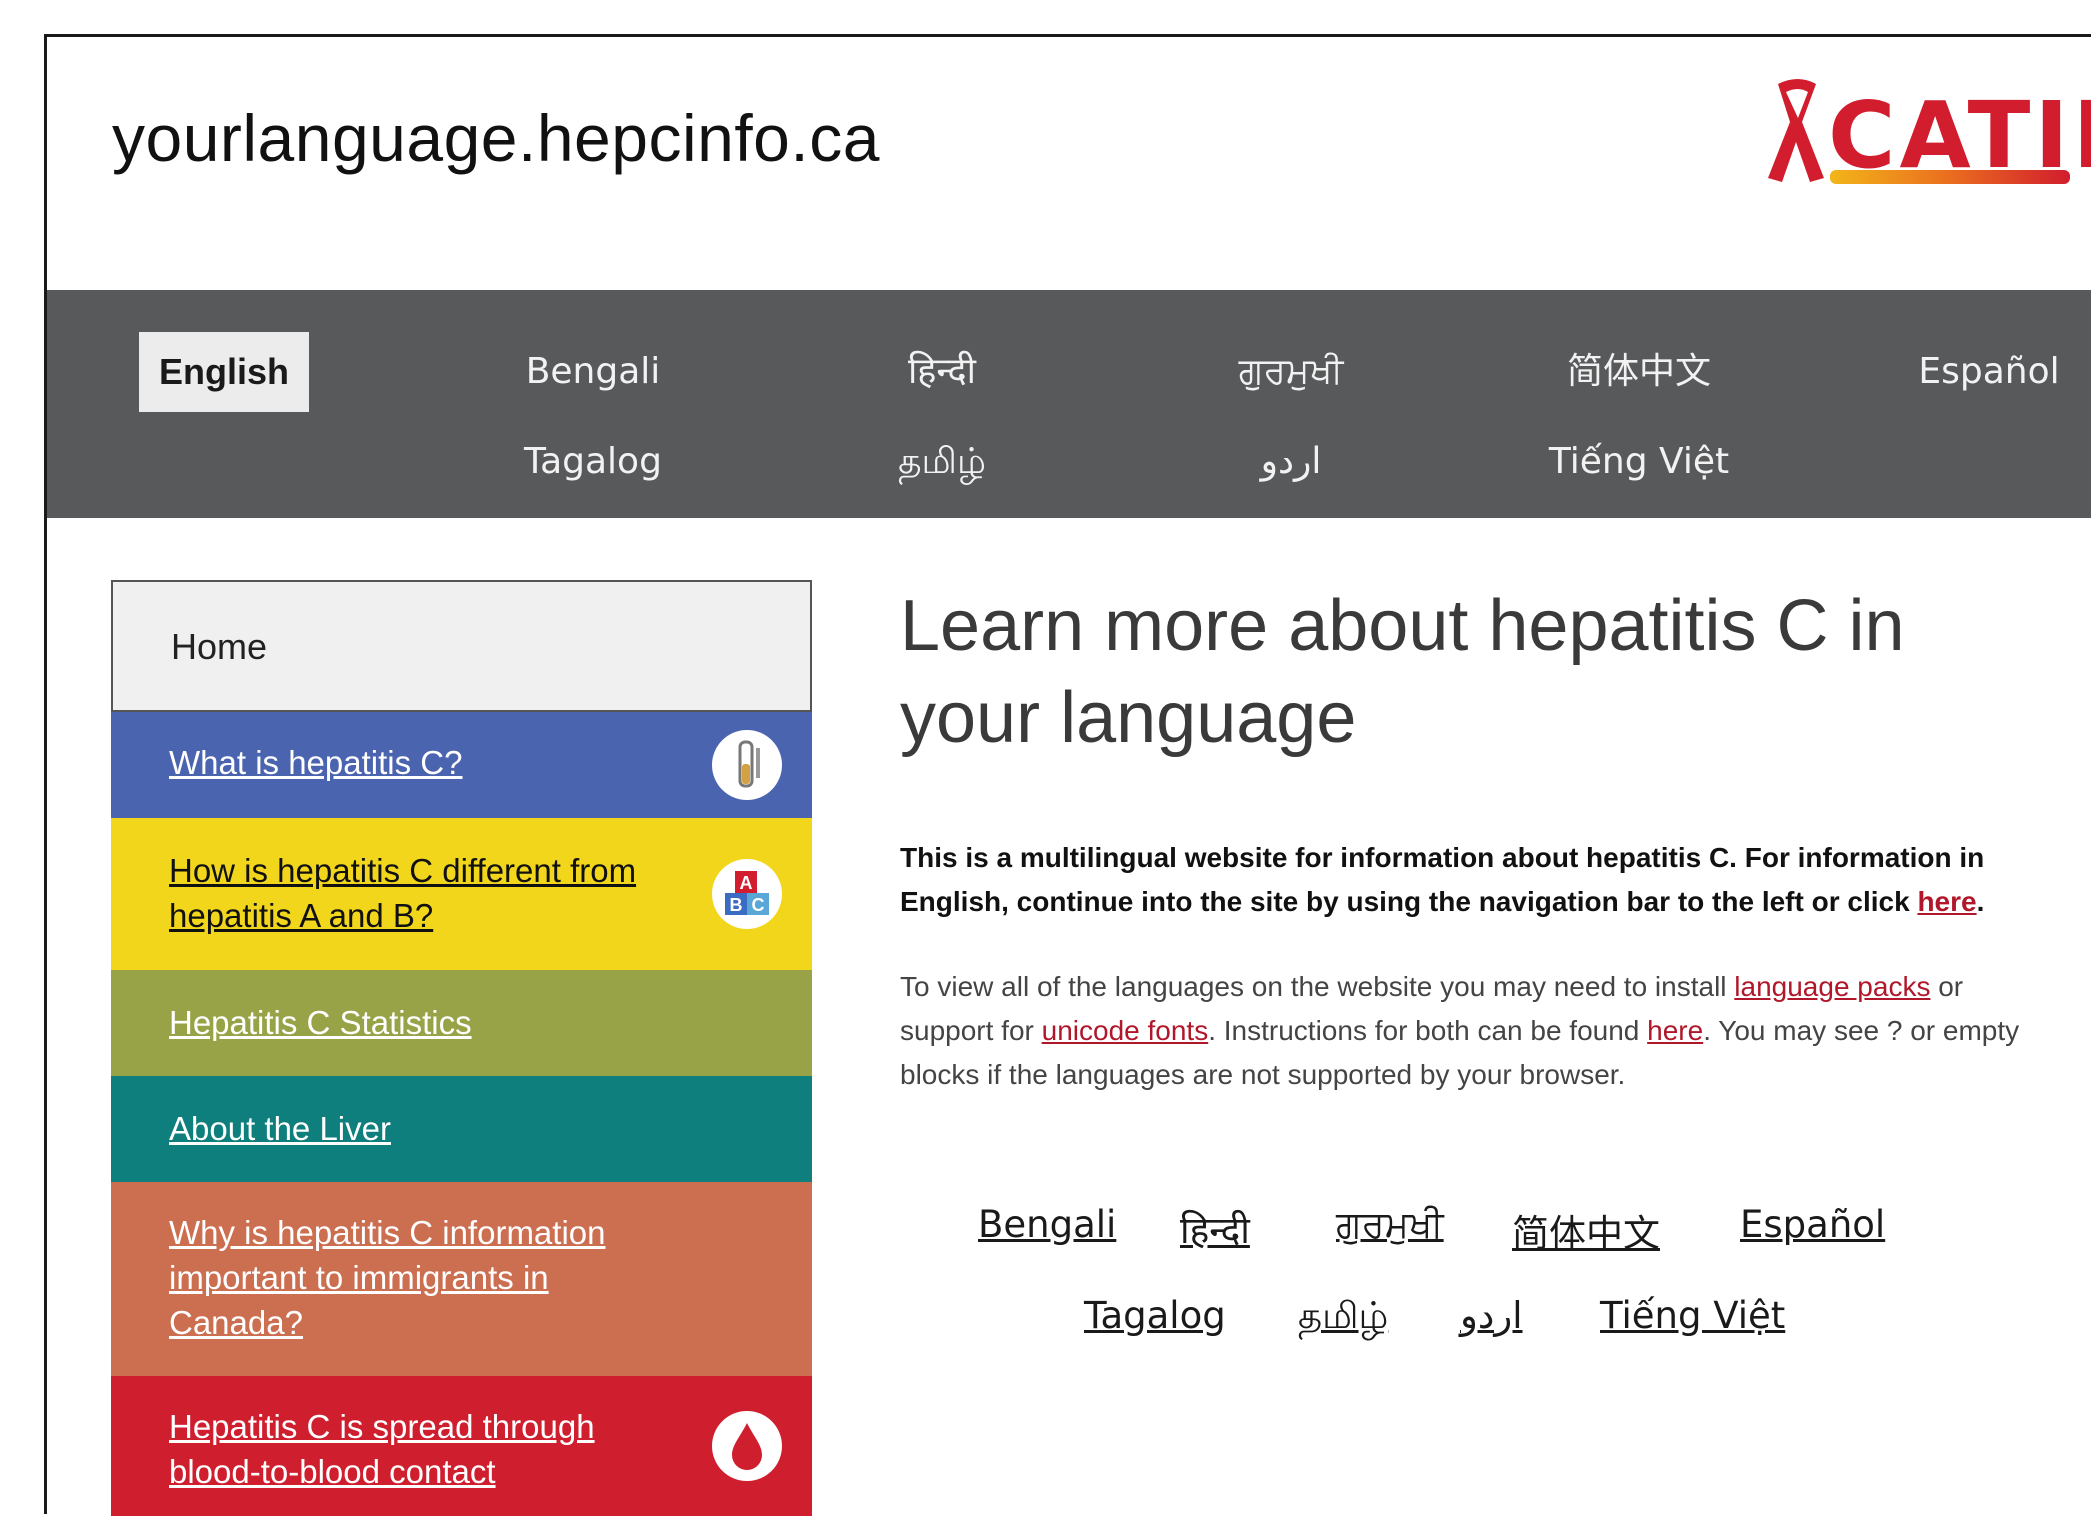 Image resolution: width=2091 pixels, height=1516 pixels. What do you see at coordinates (1291, 372) in the screenshot?
I see `nav-gurmukhi: ਗੁਰਮੁਖੀ` at bounding box center [1291, 372].